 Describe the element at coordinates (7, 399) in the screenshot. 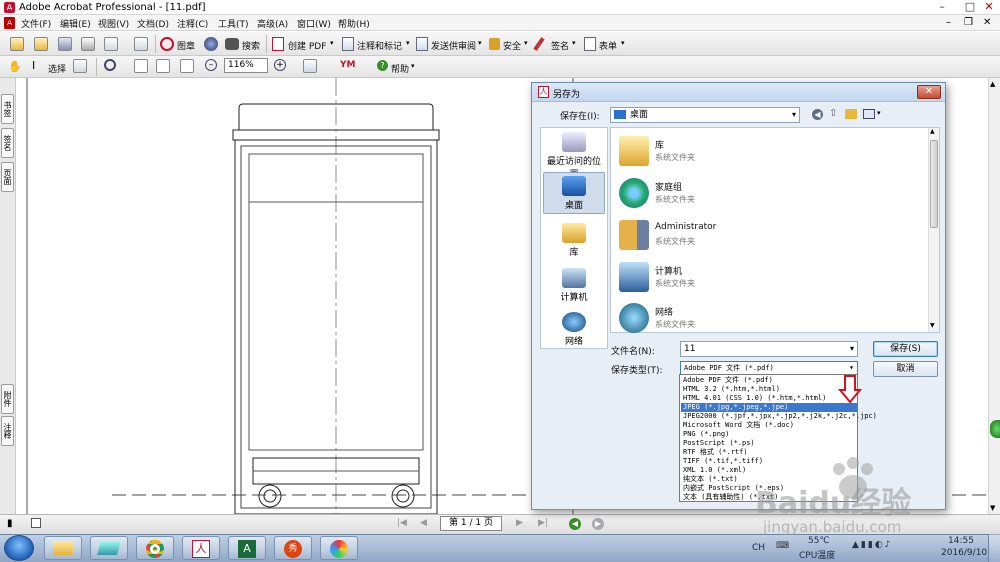

I see `tab-attachments: 附件` at that location.